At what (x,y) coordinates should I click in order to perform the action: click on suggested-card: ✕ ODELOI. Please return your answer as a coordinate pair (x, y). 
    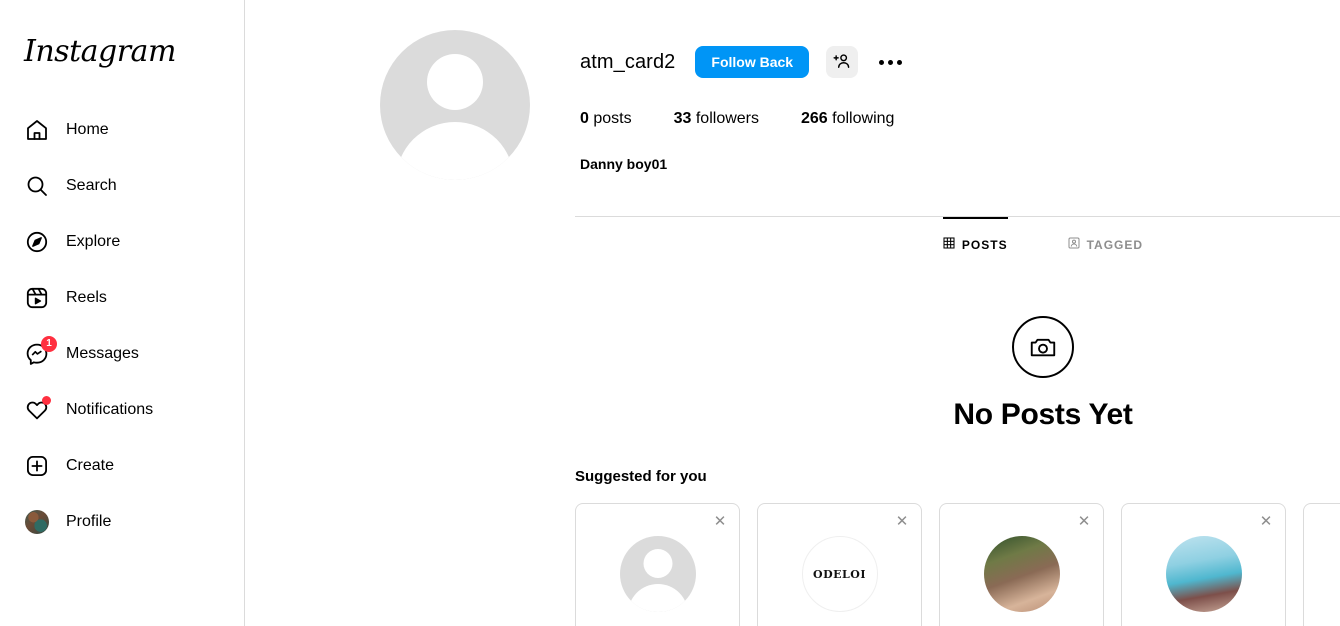
    Looking at the image, I should click on (839, 564).